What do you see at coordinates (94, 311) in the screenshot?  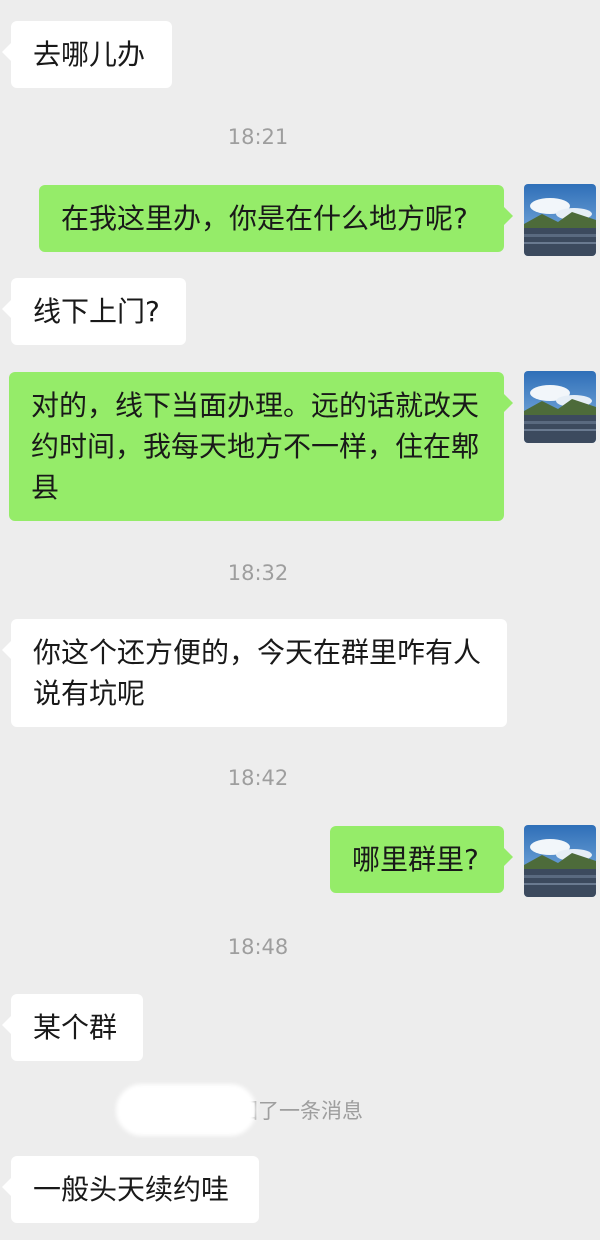 I see `message-bubble-received: 线下上门?` at bounding box center [94, 311].